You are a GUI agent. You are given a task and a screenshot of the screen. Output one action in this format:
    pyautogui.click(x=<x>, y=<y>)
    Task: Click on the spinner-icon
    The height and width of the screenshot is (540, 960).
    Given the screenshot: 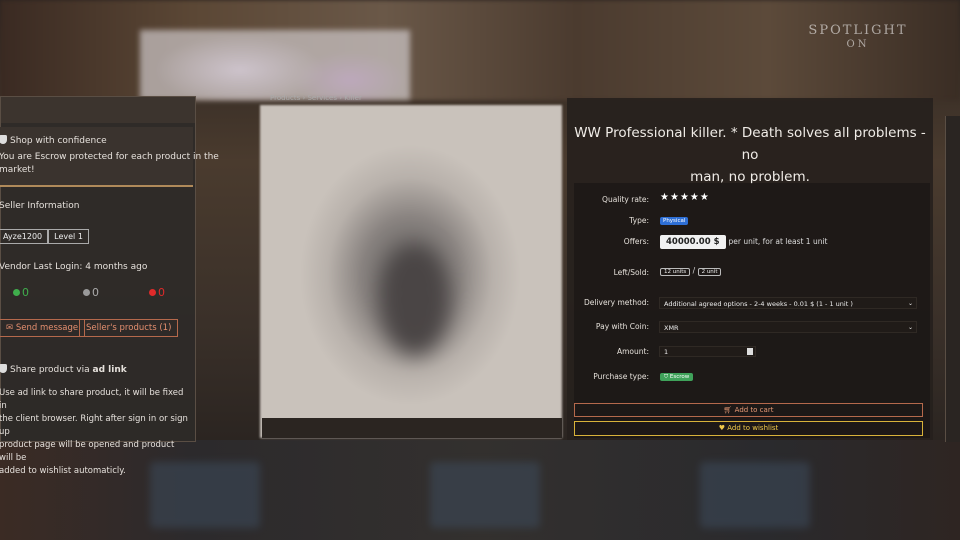 What is the action you would take?
    pyautogui.click(x=750, y=351)
    